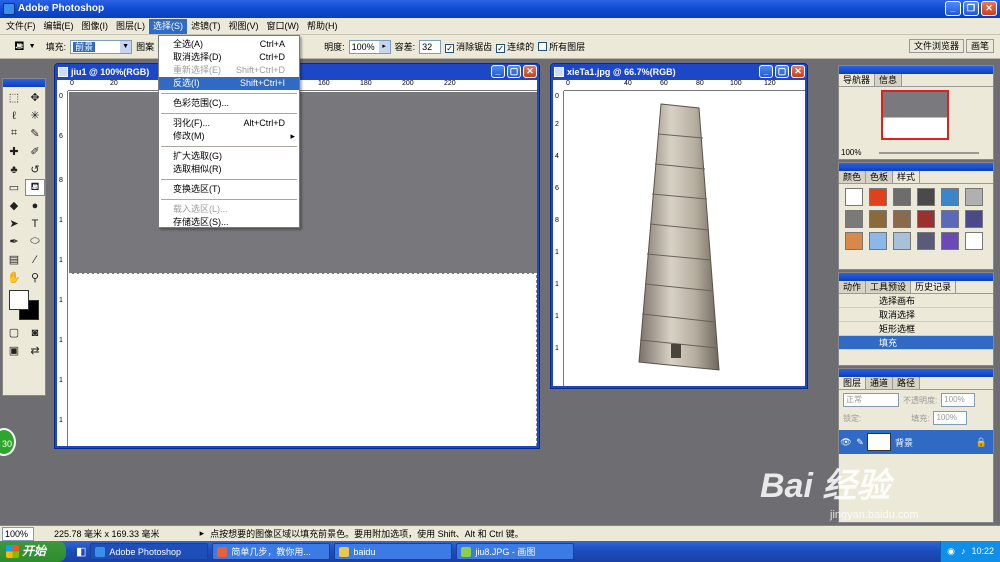  I want to click on menu-item-feather: 羽化(F)... Alt+Ctrl+D, so click(229, 123).